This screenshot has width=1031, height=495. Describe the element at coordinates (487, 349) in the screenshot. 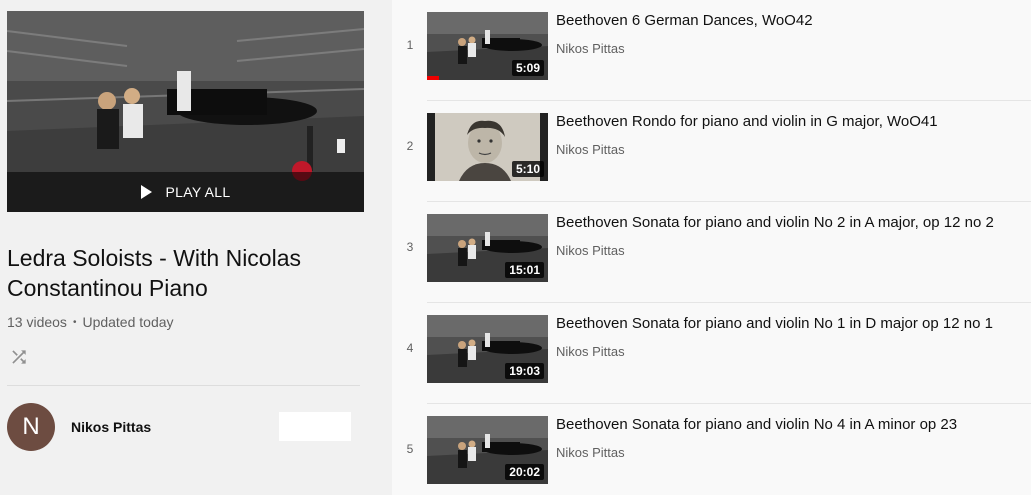

I see `video-thumbnail: 19:03` at that location.